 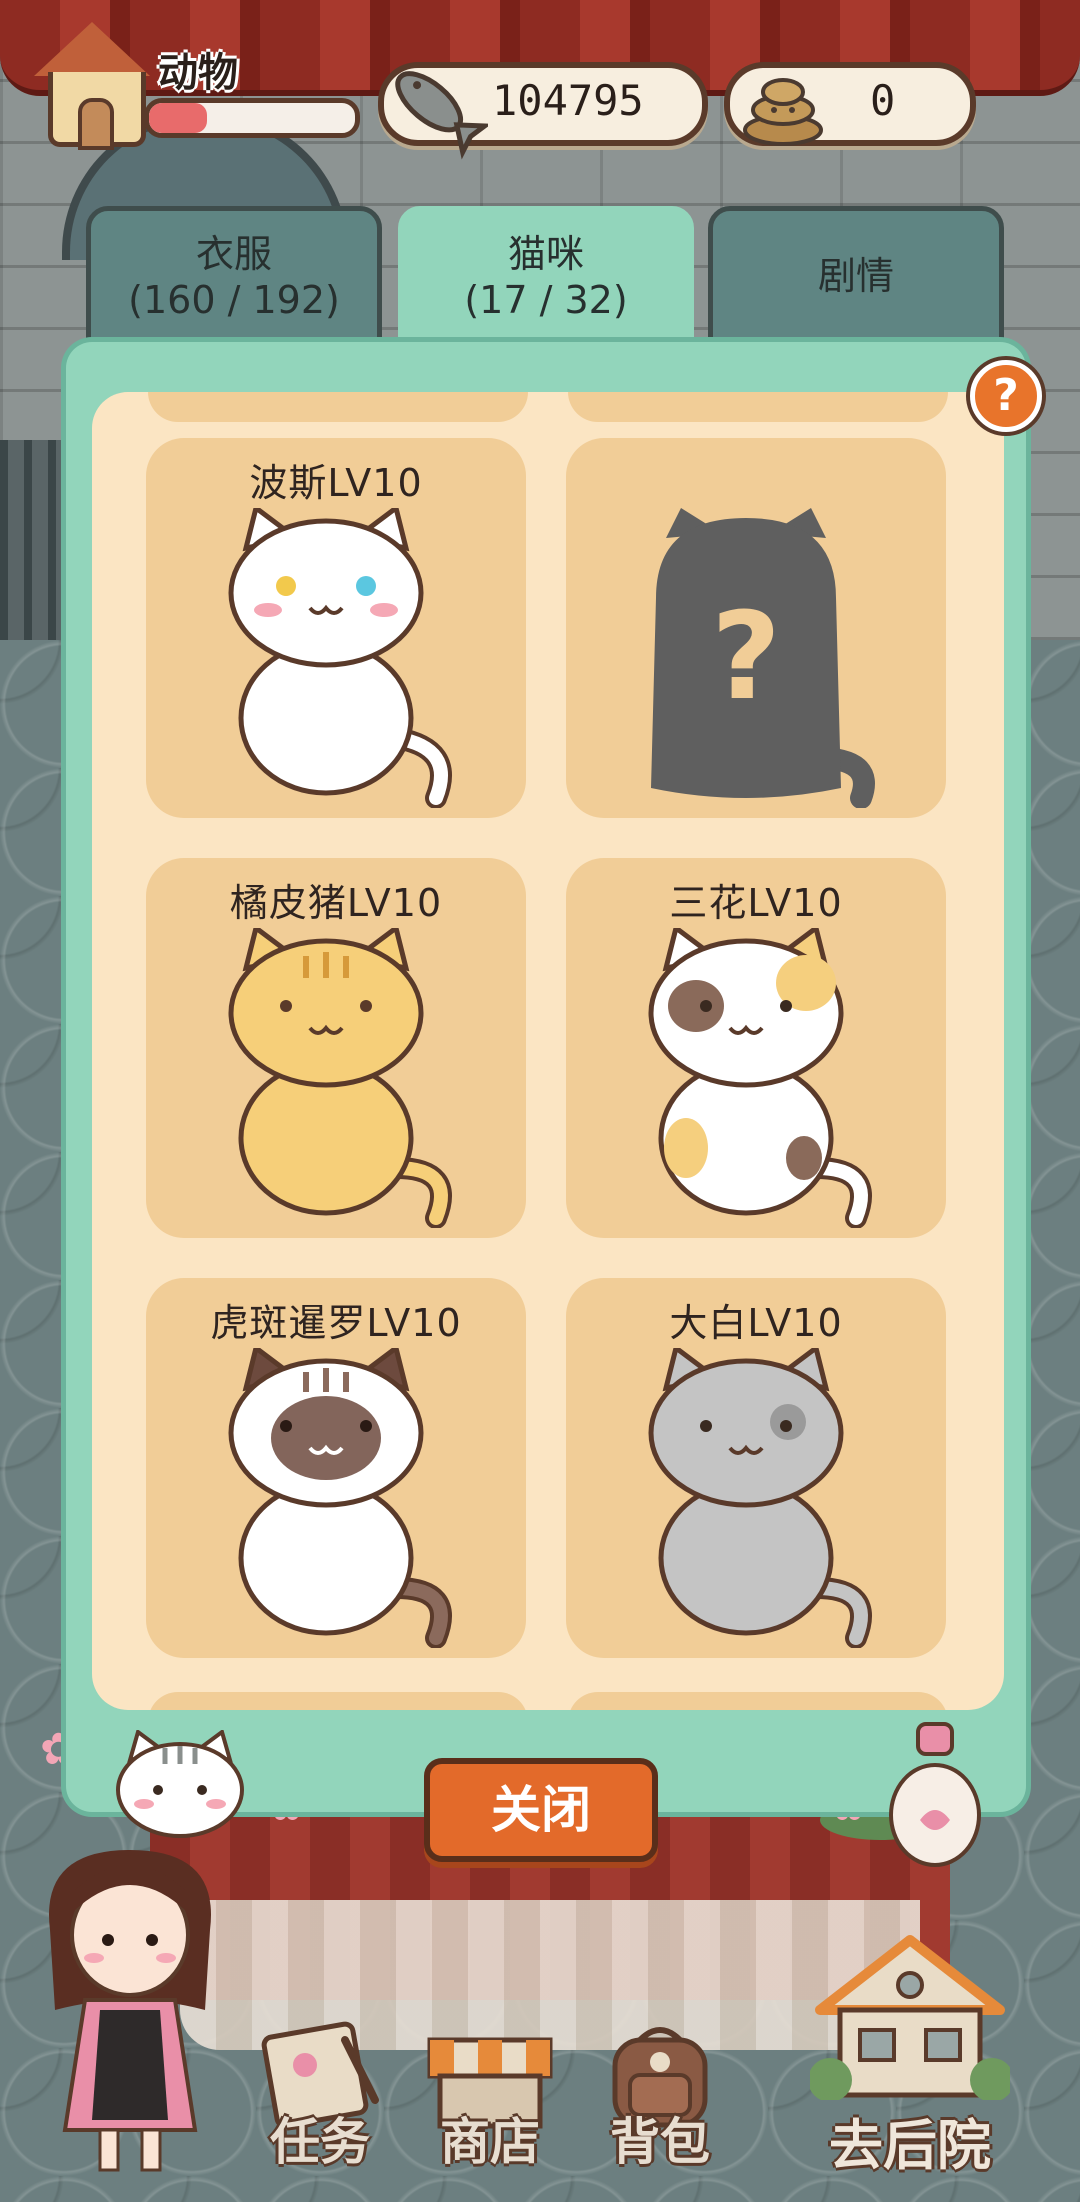 I want to click on task-button: 任务, so click(x=320, y=2095).